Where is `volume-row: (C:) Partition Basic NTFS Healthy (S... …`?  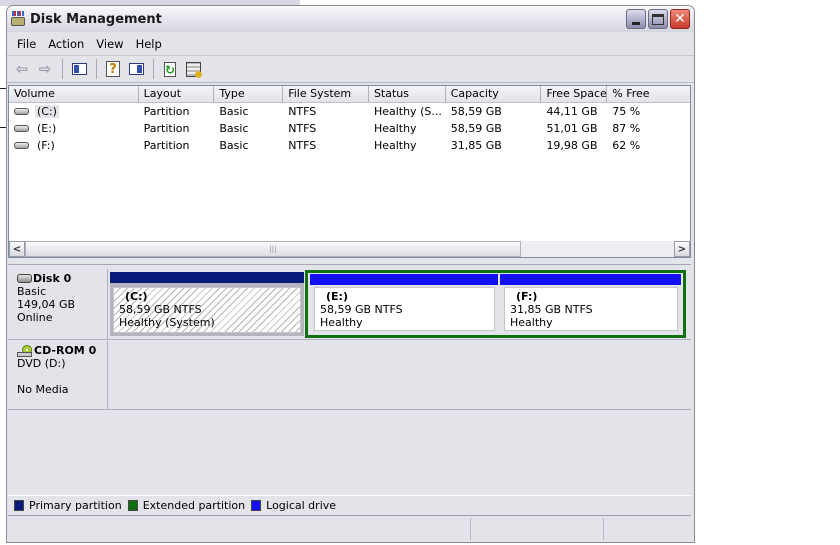
volume-row: (C:) Partition Basic NTFS Healthy (S... … is located at coordinates (349, 111).